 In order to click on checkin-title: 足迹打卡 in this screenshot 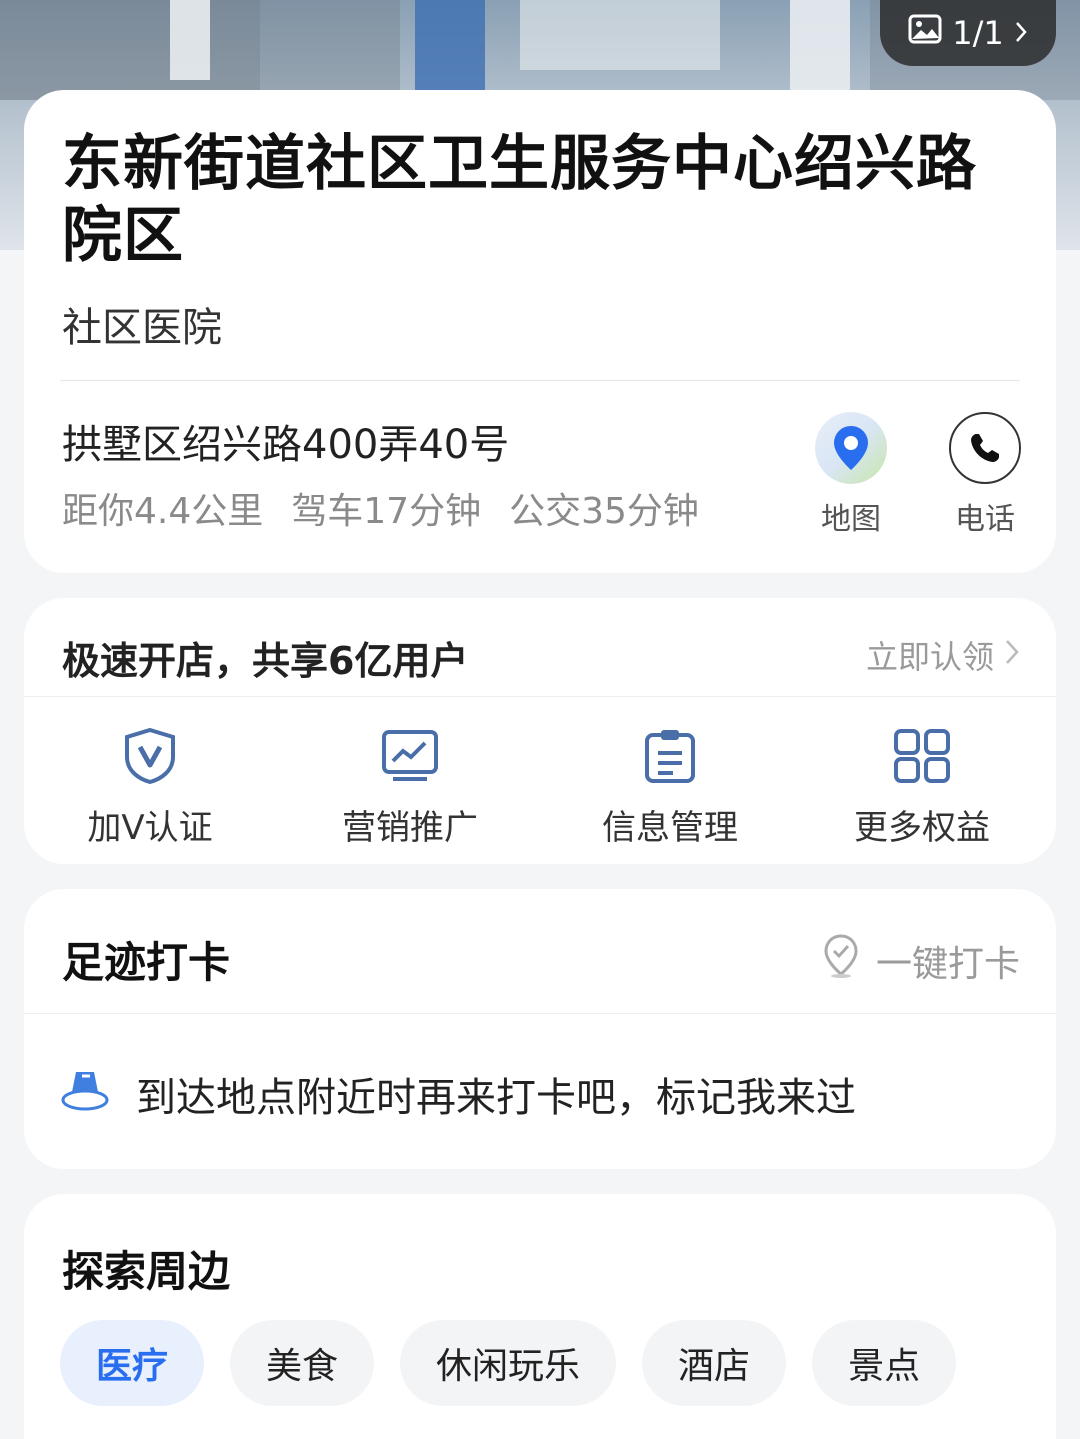, I will do `click(146, 962)`.